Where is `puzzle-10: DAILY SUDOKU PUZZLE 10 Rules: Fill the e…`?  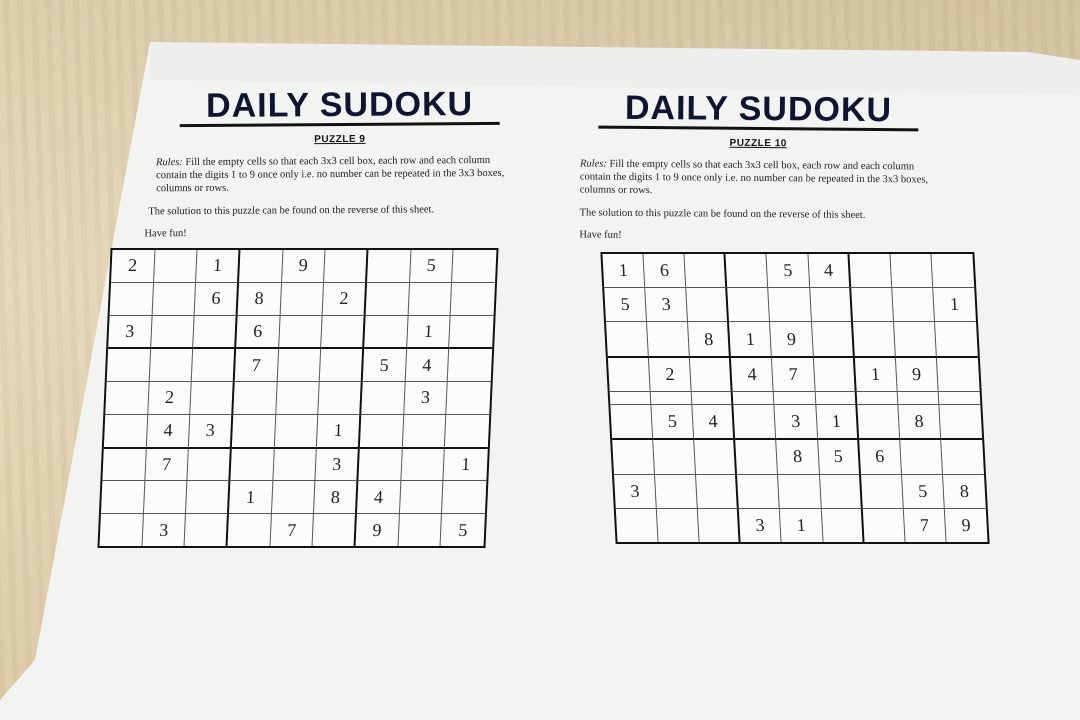 puzzle-10: DAILY SUDOKU PUZZLE 10 Rules: Fill the e… is located at coordinates (757, 166).